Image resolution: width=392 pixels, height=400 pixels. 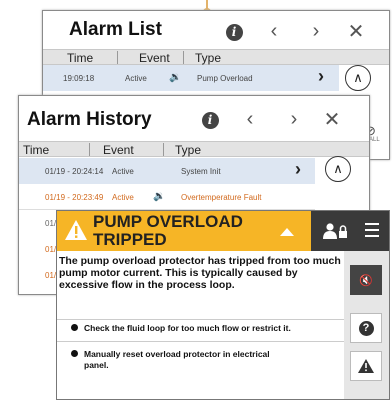 I want to click on alarm-list-header: Time Event Type, so click(x=216, y=57).